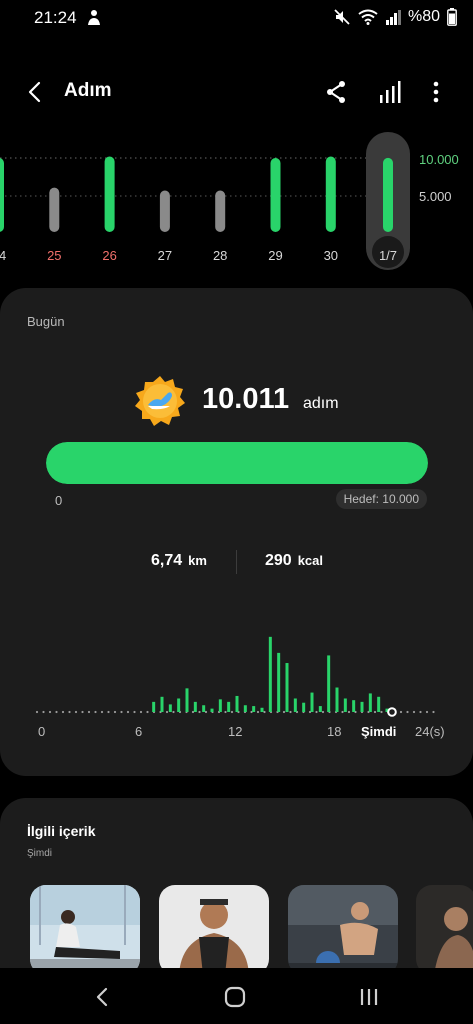 This screenshot has width=473, height=1024. I want to click on goal-badge: Hedef: 10.000, so click(381, 499).